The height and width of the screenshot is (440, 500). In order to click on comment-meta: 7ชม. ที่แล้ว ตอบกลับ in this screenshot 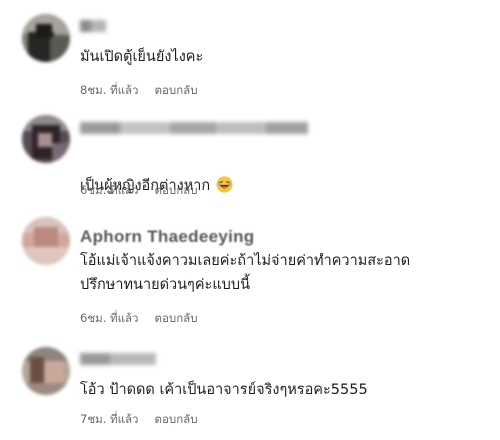, I will do `click(139, 420)`.